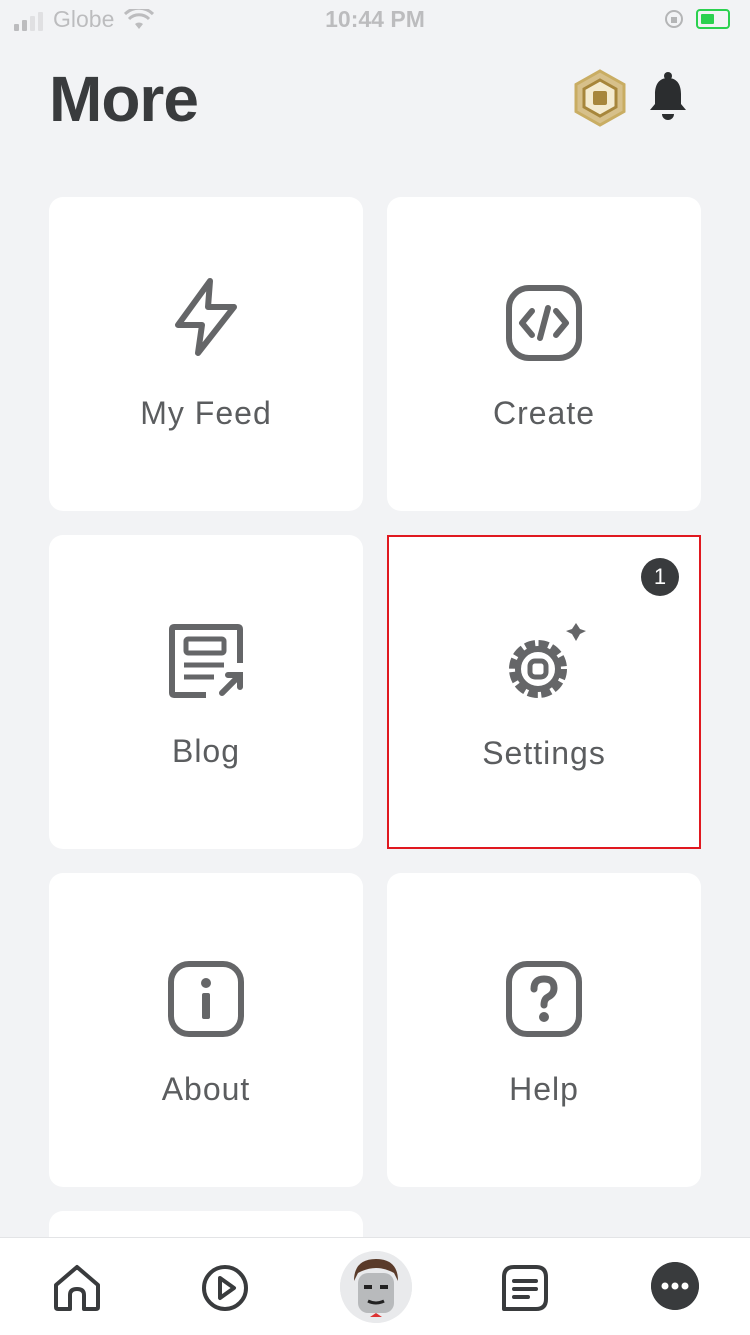 The image size is (750, 1335). I want to click on help-icon, so click(544, 999).